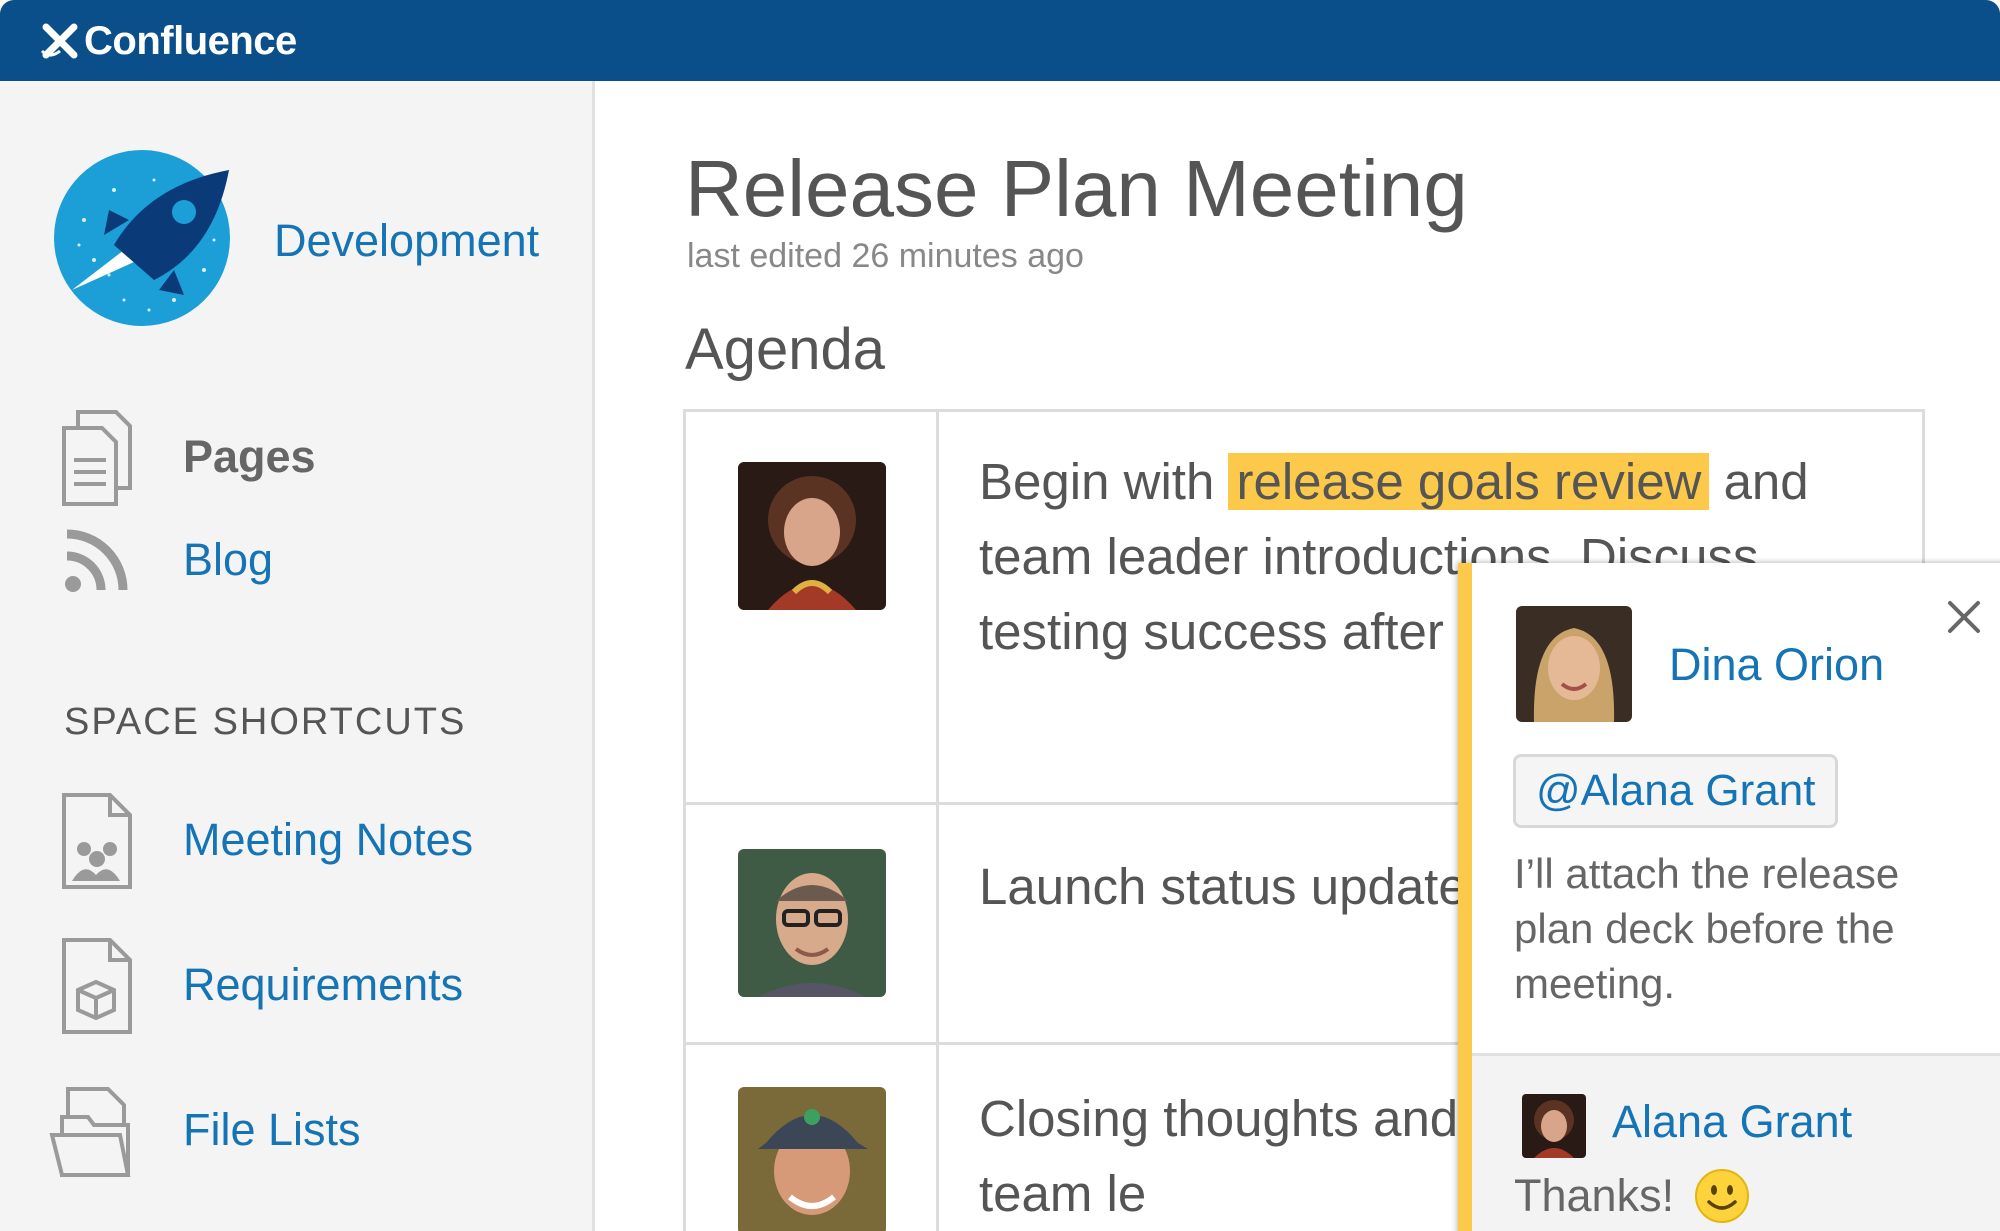 The image size is (2000, 1231). I want to click on sidebar-item-label: Blog, so click(228, 559).